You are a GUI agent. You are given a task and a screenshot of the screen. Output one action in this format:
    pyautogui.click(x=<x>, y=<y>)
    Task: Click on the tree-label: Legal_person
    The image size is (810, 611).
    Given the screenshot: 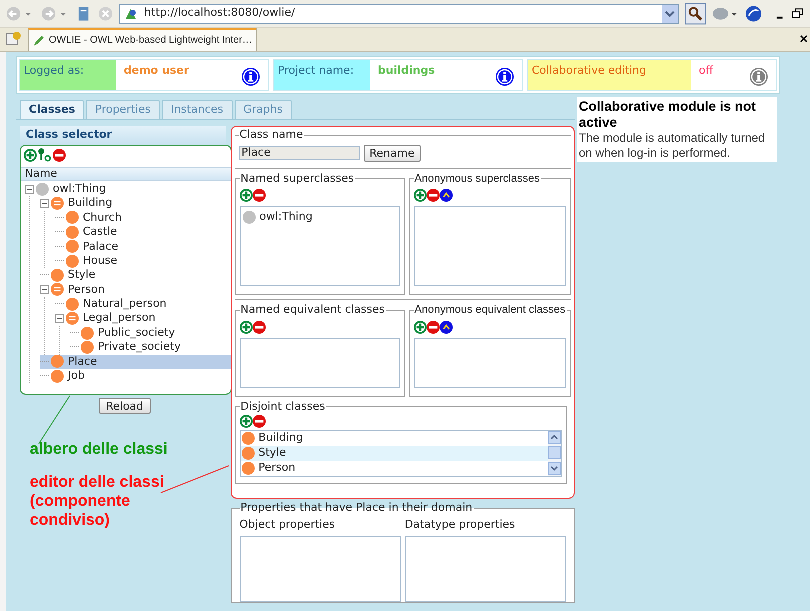 What is the action you would take?
    pyautogui.click(x=119, y=318)
    